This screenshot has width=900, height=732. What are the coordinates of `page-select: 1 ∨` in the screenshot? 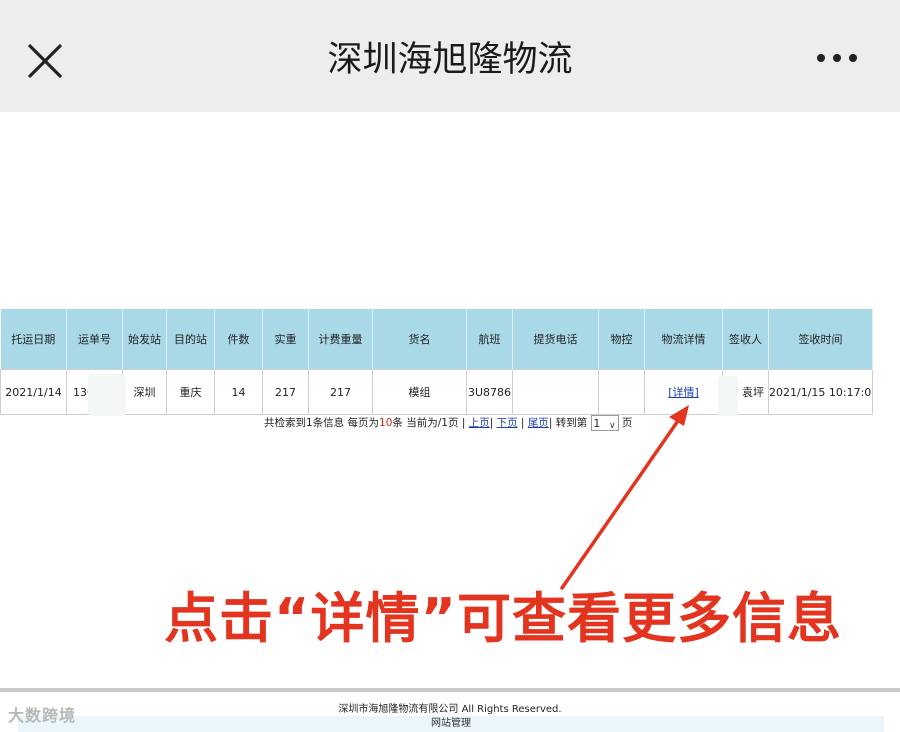 It's located at (604, 423).